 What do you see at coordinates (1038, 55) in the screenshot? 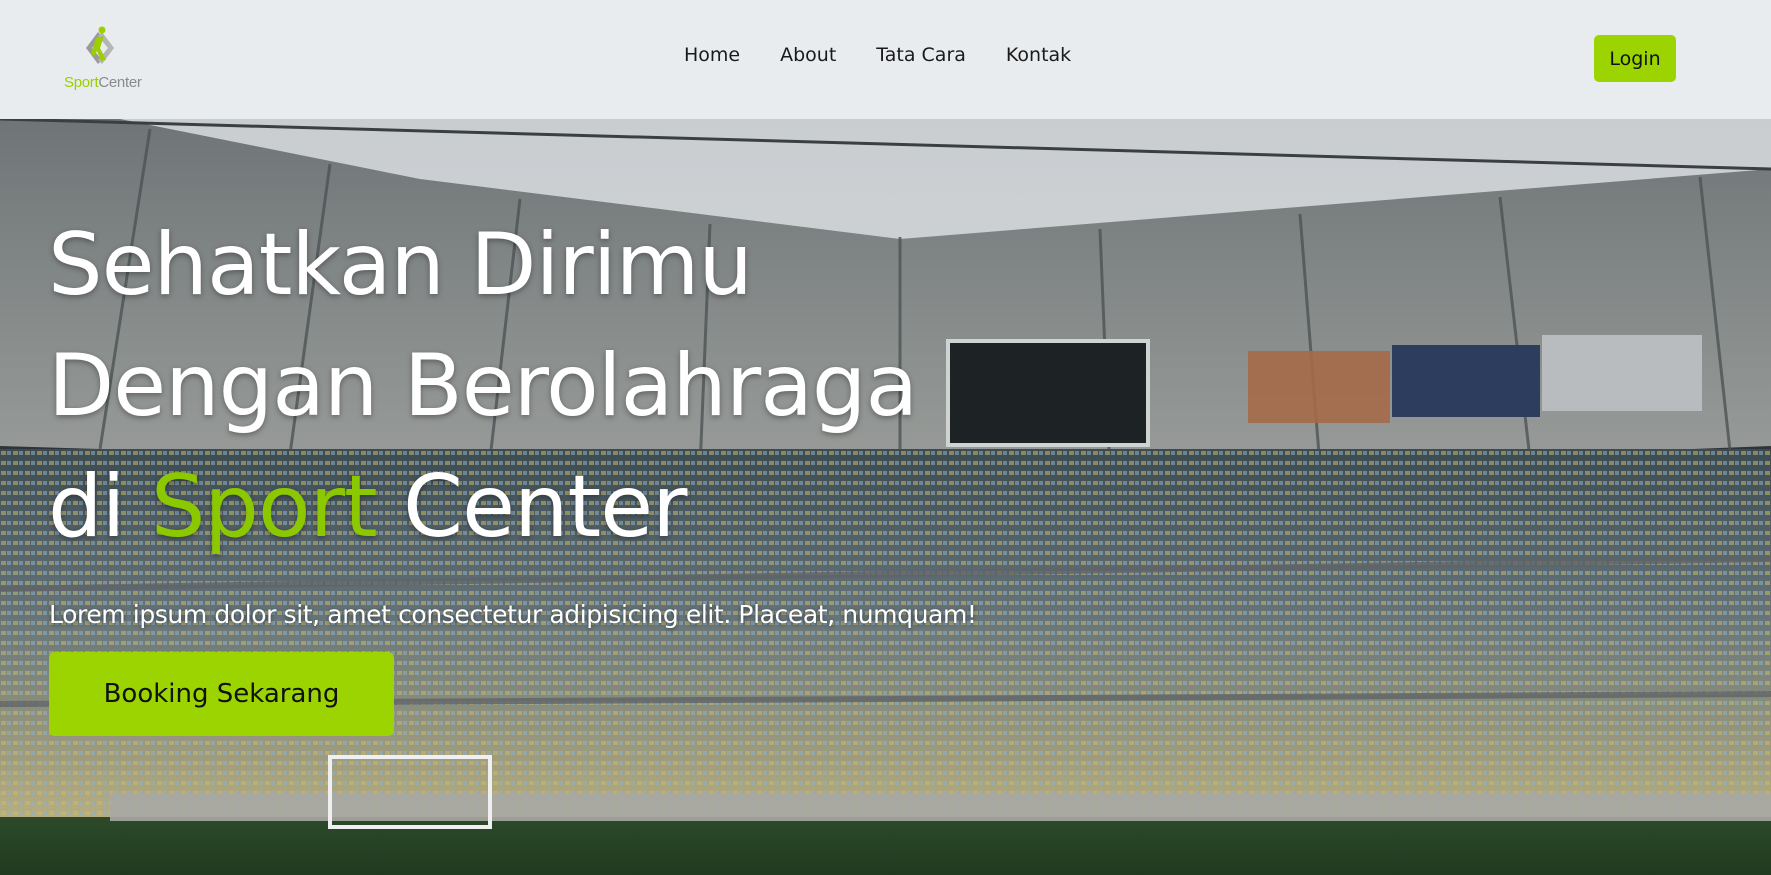
I see `nav-kontak: Kontak` at bounding box center [1038, 55].